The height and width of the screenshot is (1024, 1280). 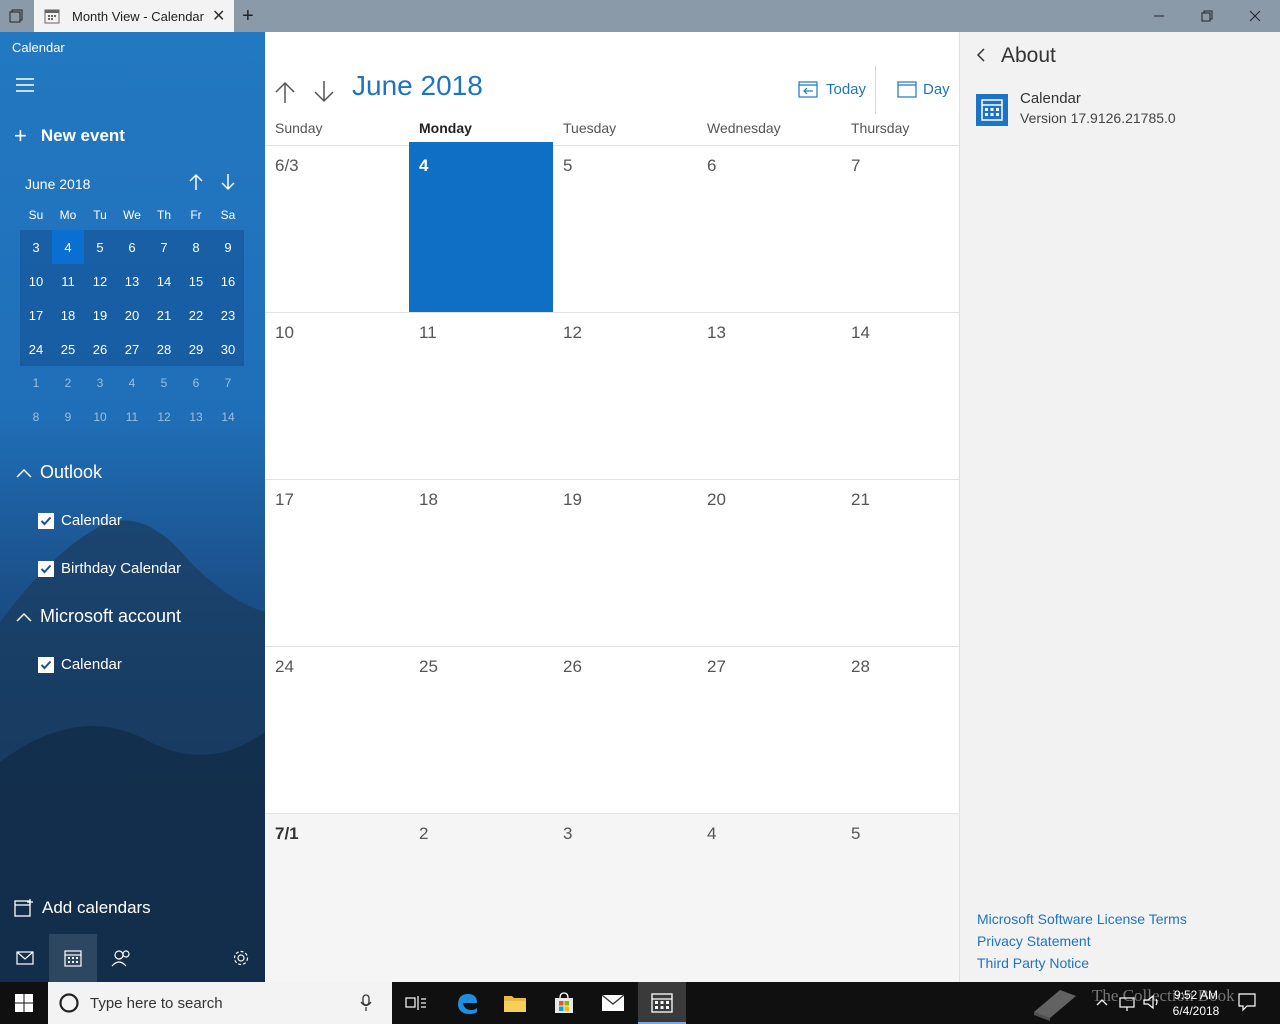 I want to click on mini-day: 16, so click(x=228, y=281).